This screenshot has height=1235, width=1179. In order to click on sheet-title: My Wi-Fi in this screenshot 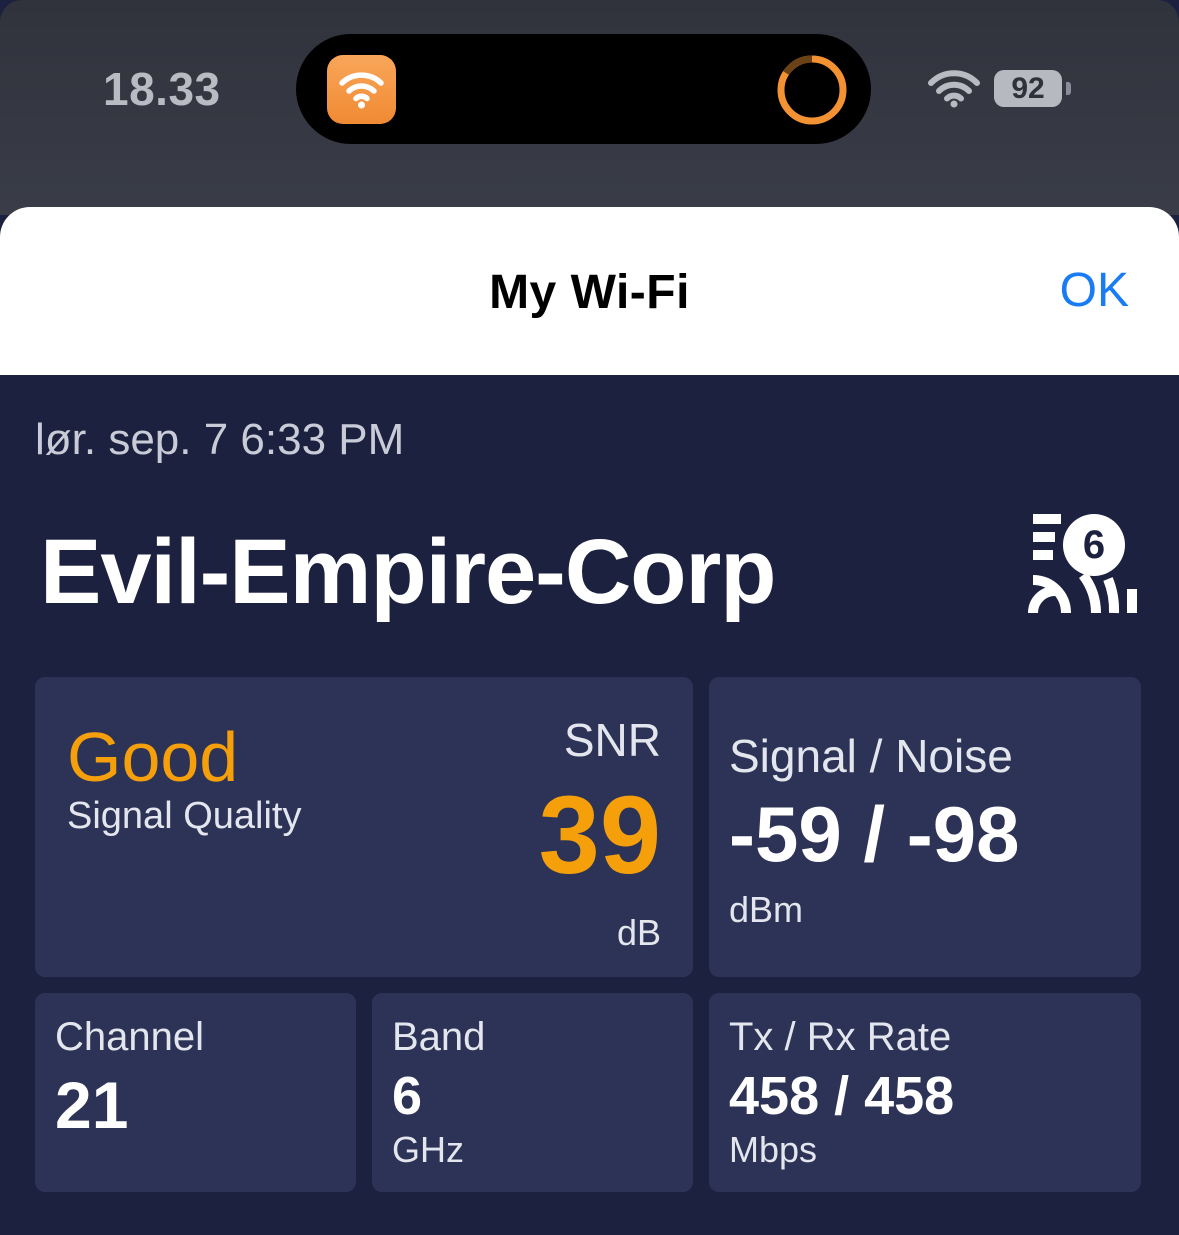, I will do `click(589, 292)`.